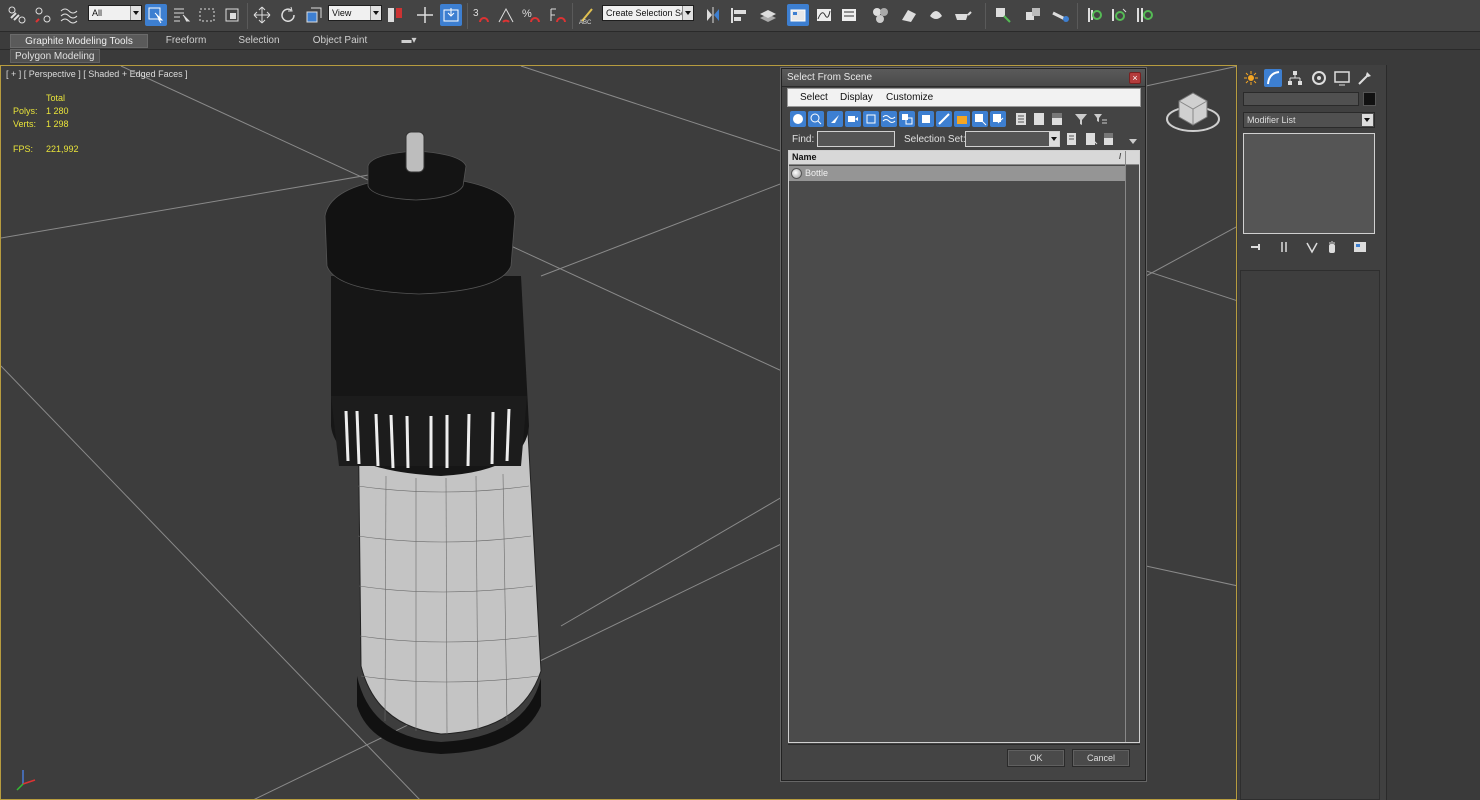 The height and width of the screenshot is (800, 1480). I want to click on expand-toolbar-icon, so click(1133, 141).